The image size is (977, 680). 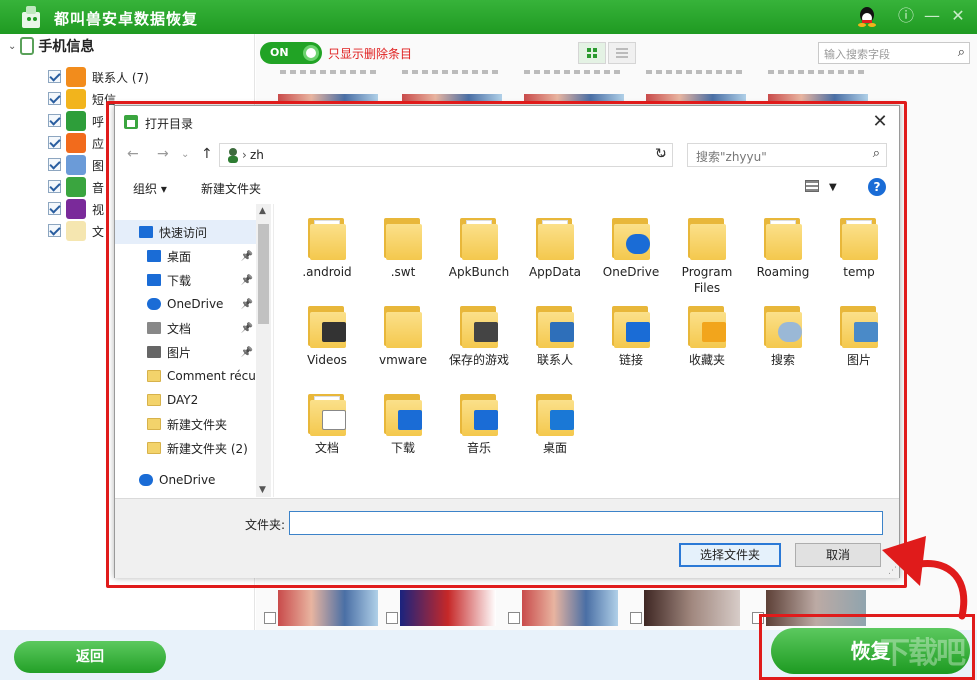 I want to click on qq-icon, so click(x=867, y=17).